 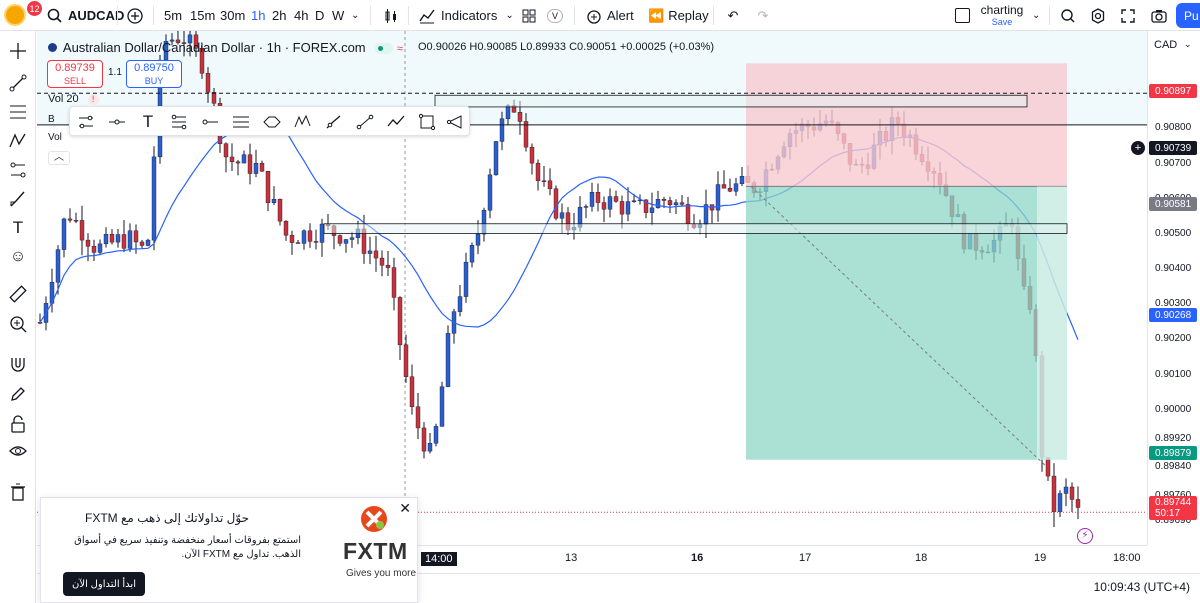 I want to click on lightning-icon: ⚡, so click(x=1085, y=536).